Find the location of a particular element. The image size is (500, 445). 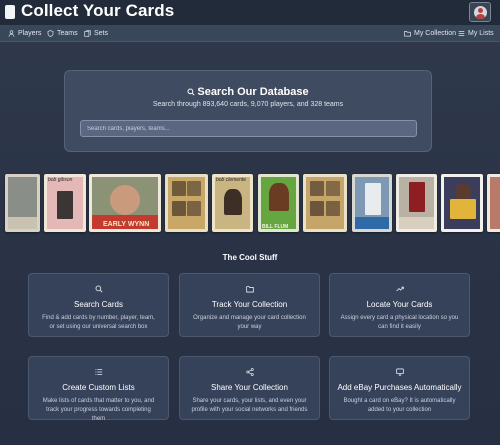

feature-title: Search Cards is located at coordinates (98, 304).